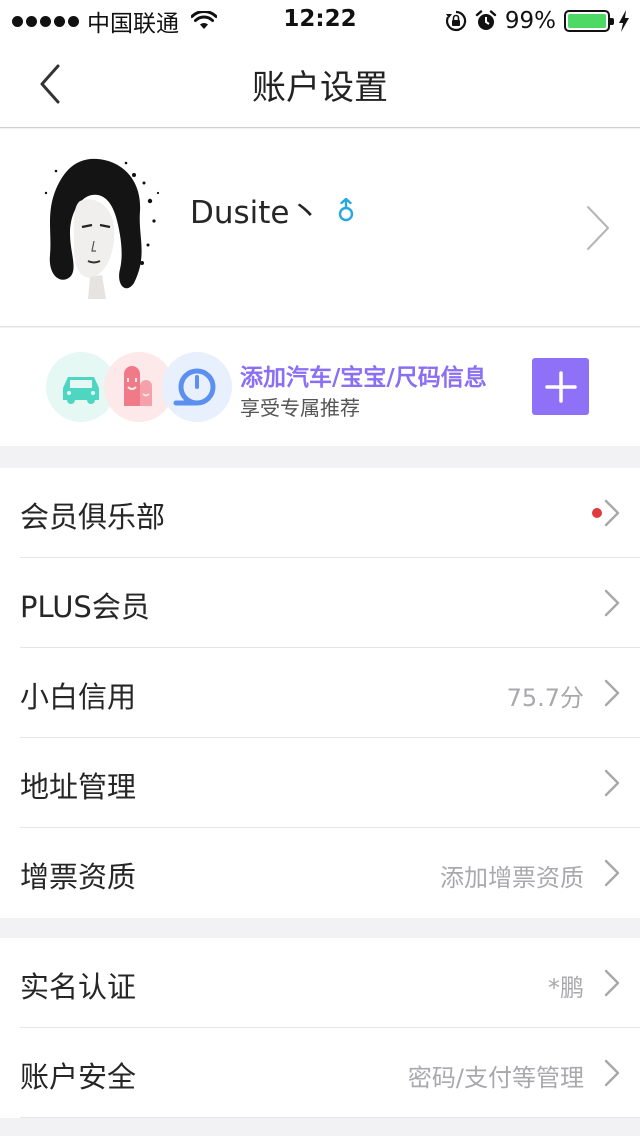 The height and width of the screenshot is (1136, 640). Describe the element at coordinates (78, 697) in the screenshot. I see `row-label: 小白信用` at that location.